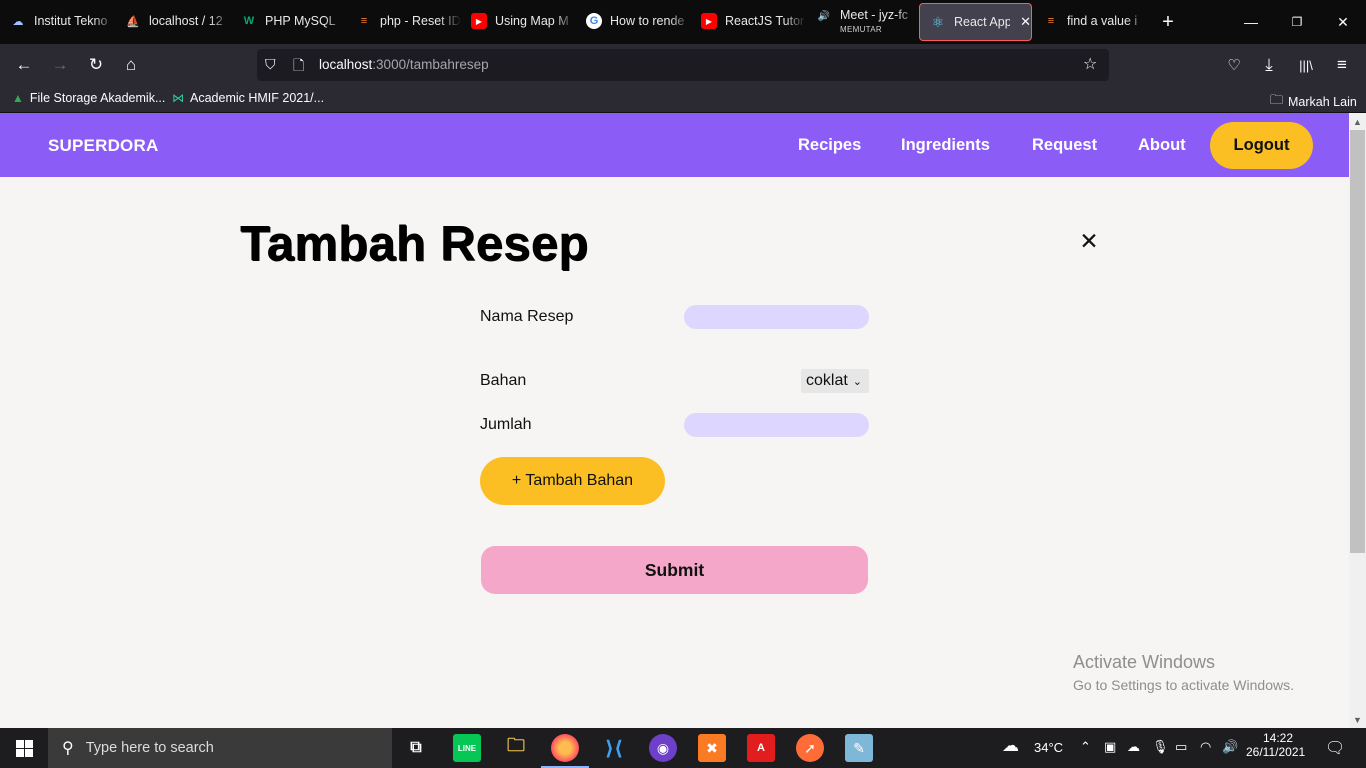 Image resolution: width=1366 pixels, height=768 pixels. I want to click on close-icon: ✕, so click(1089, 241).